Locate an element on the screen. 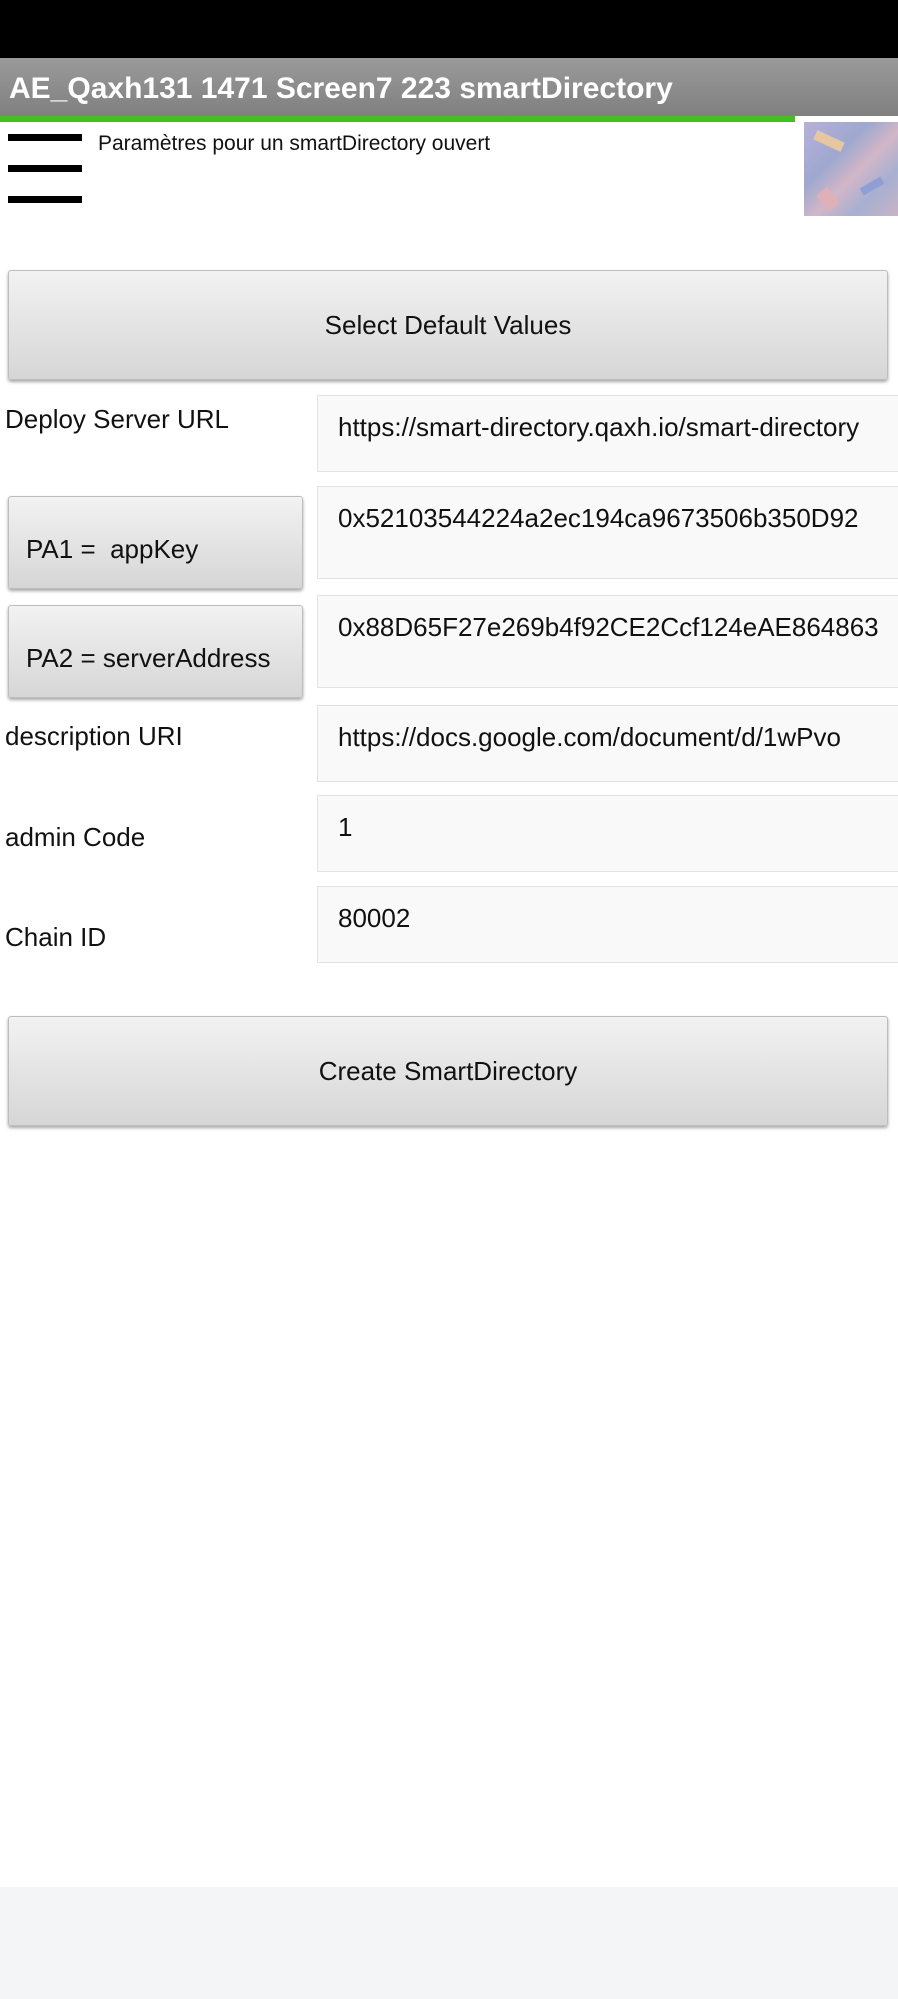  create-smartdirectory-button: Create SmartDirectory is located at coordinates (448, 1071).